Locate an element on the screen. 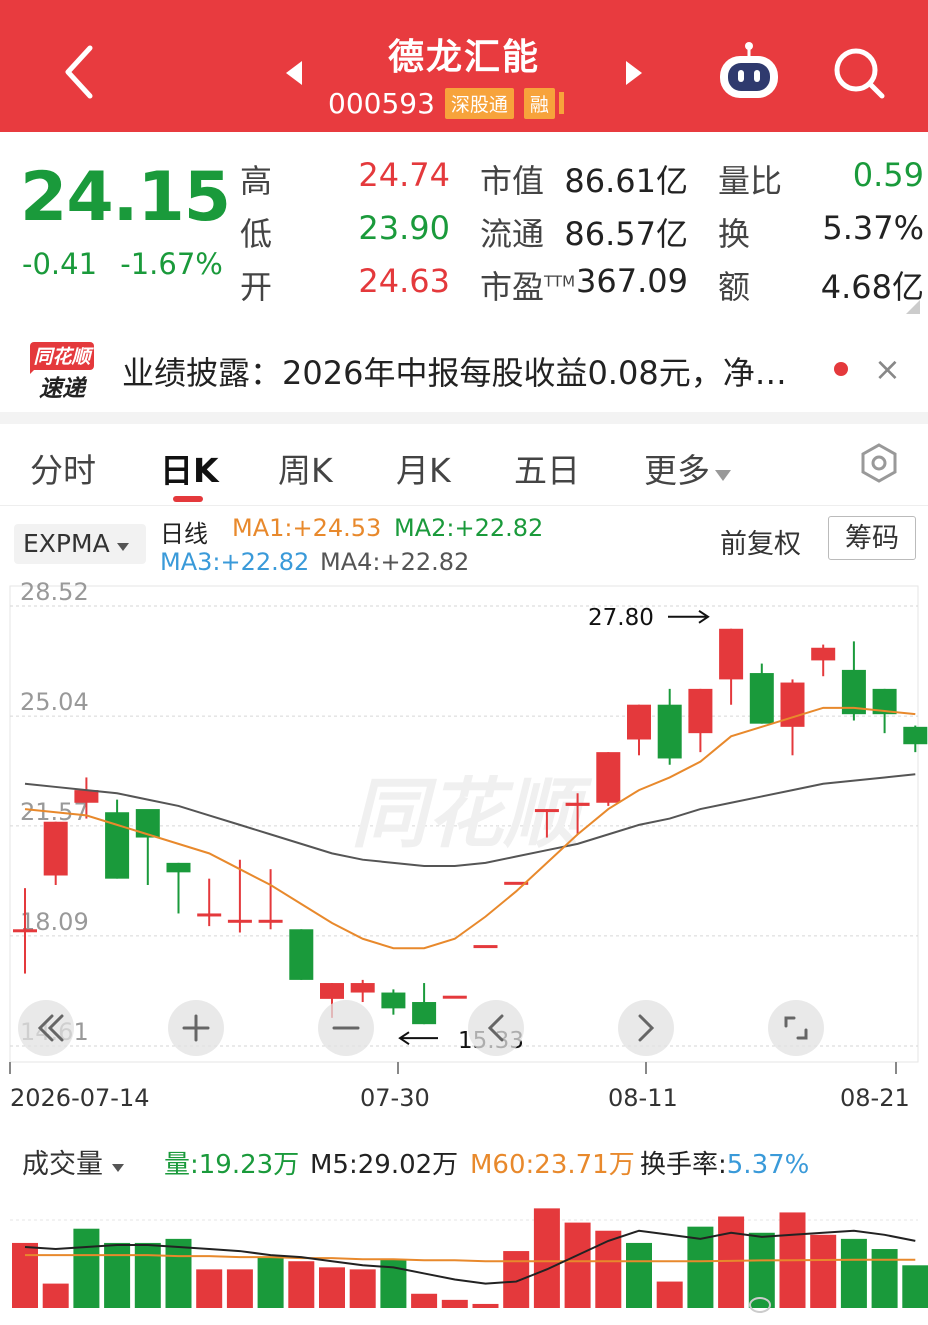  scroll-left-button-bg is located at coordinates (496, 1028).